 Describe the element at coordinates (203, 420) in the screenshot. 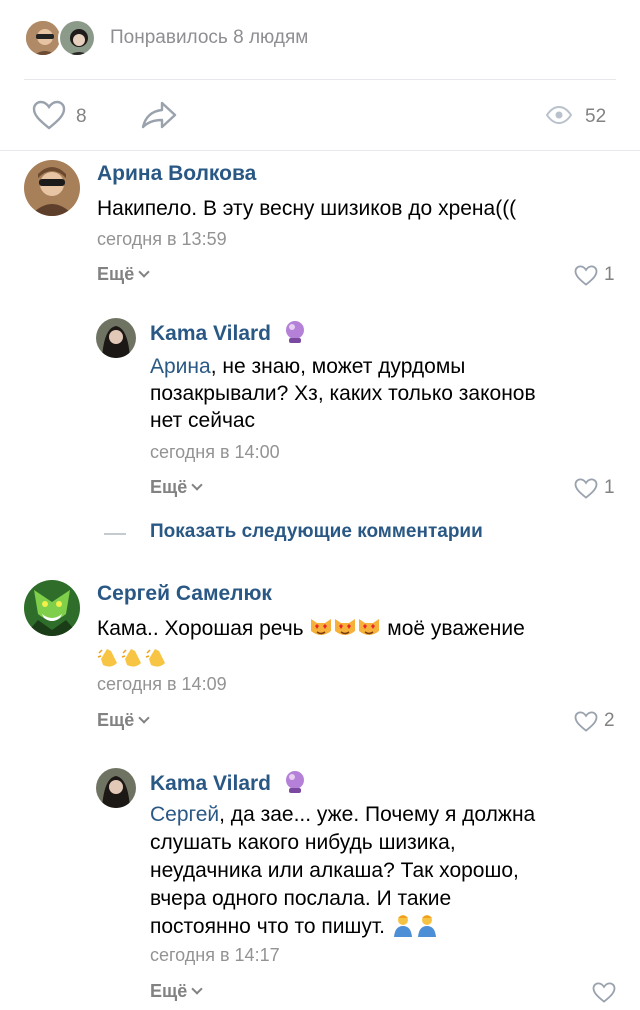

I see `text-line: нет сейчас` at that location.